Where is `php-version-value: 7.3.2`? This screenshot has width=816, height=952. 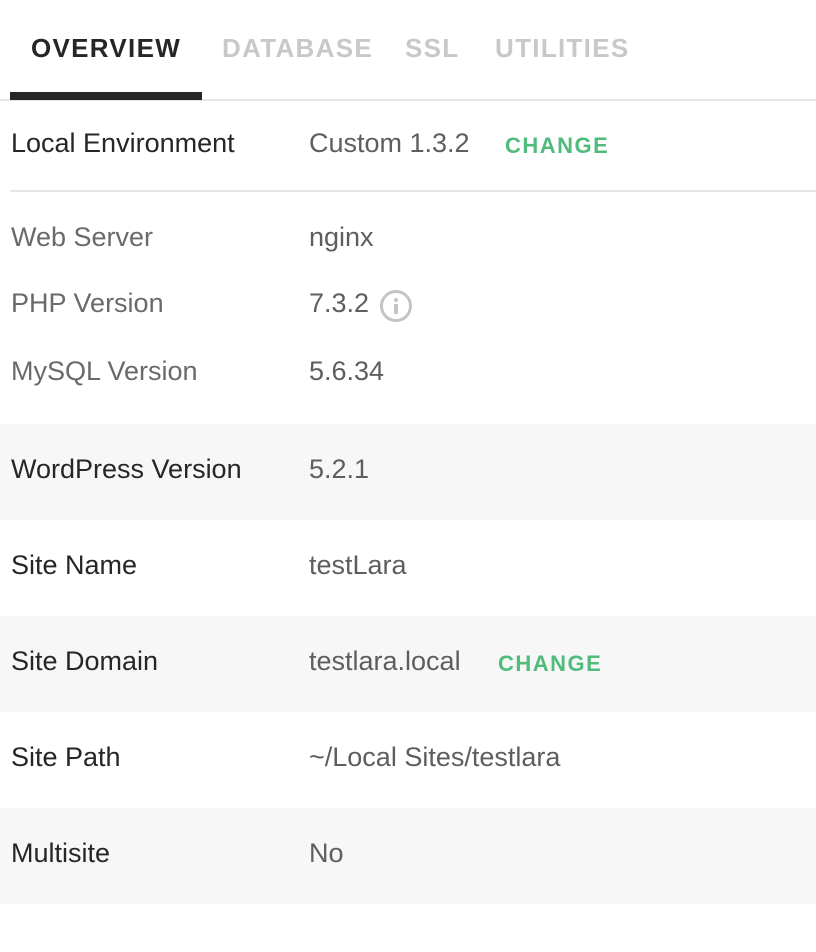
php-version-value: 7.3.2 is located at coordinates (339, 303).